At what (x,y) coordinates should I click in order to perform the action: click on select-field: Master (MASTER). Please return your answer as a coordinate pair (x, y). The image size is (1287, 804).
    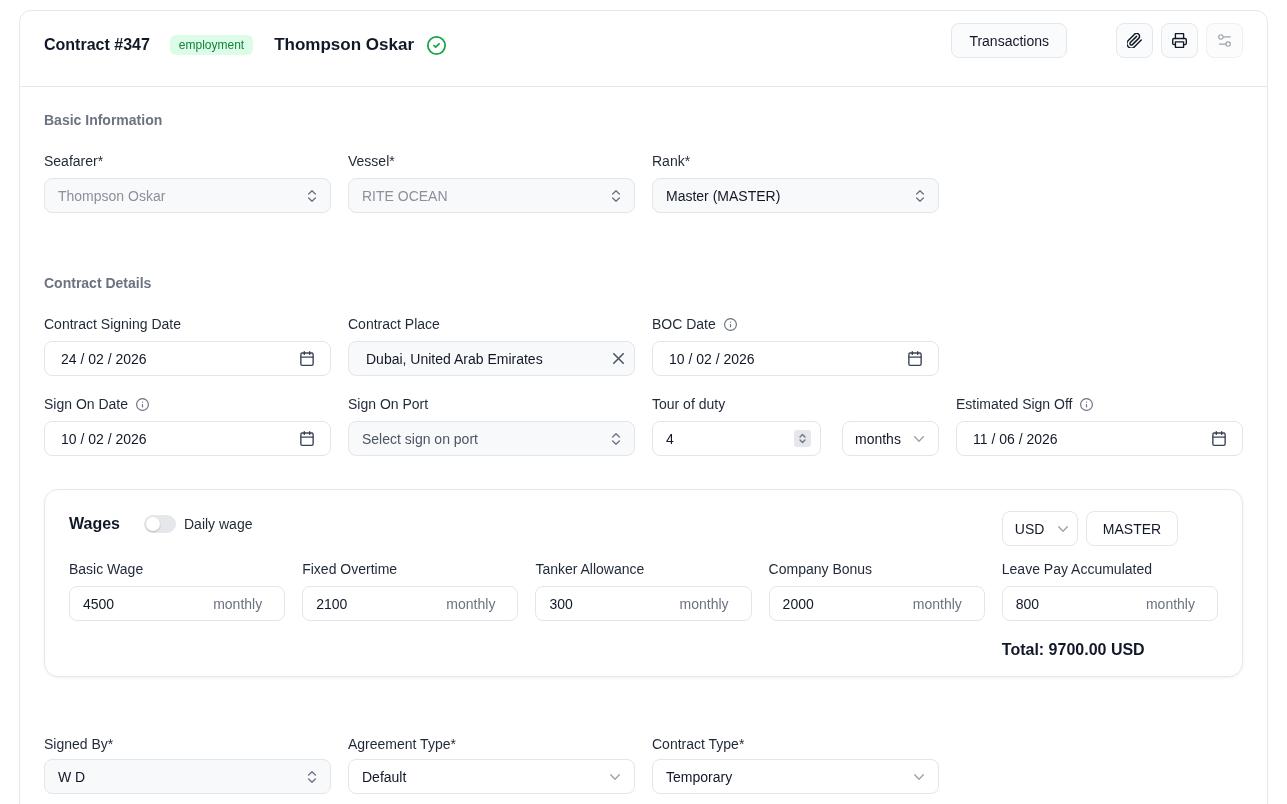
    Looking at the image, I should click on (795, 195).